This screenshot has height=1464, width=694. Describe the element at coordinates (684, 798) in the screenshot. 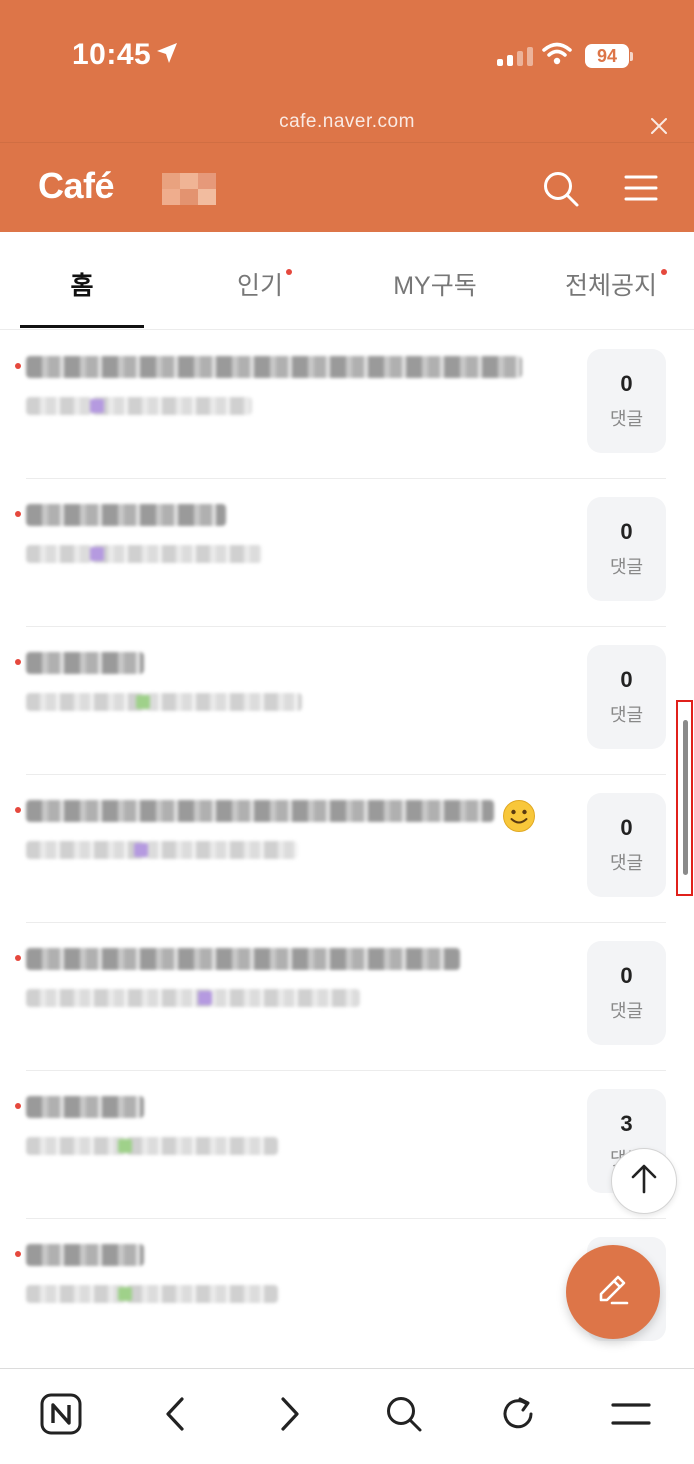

I see `scrollbar-highlight` at that location.